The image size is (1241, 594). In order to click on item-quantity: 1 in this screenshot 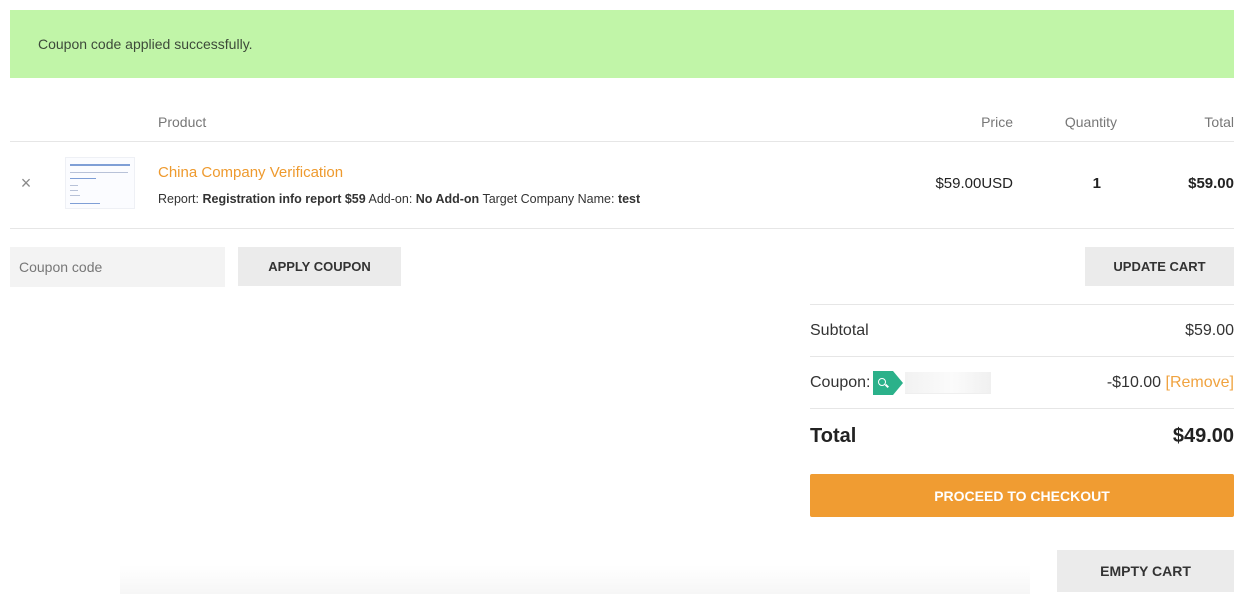, I will do `click(1097, 183)`.